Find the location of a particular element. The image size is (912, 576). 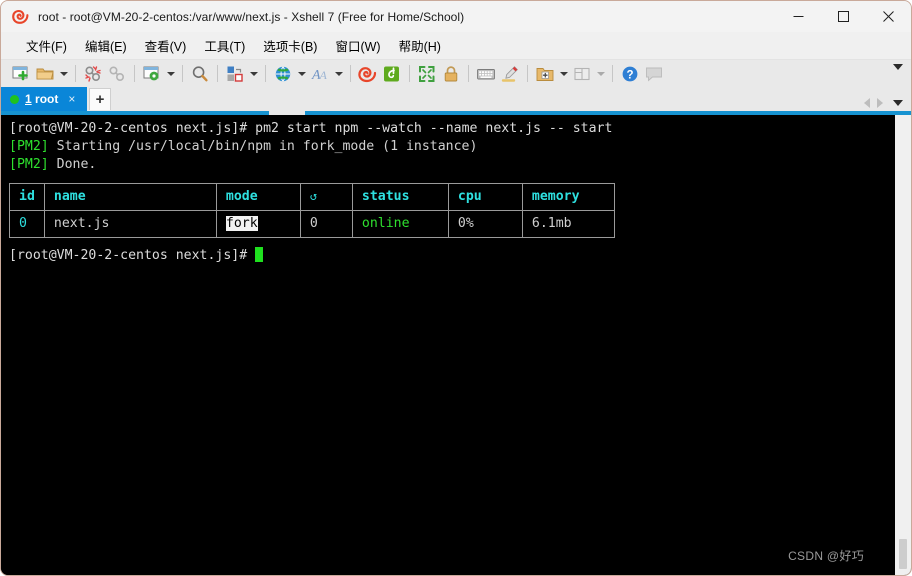

menu-view: 查看(V) is located at coordinates (166, 45).